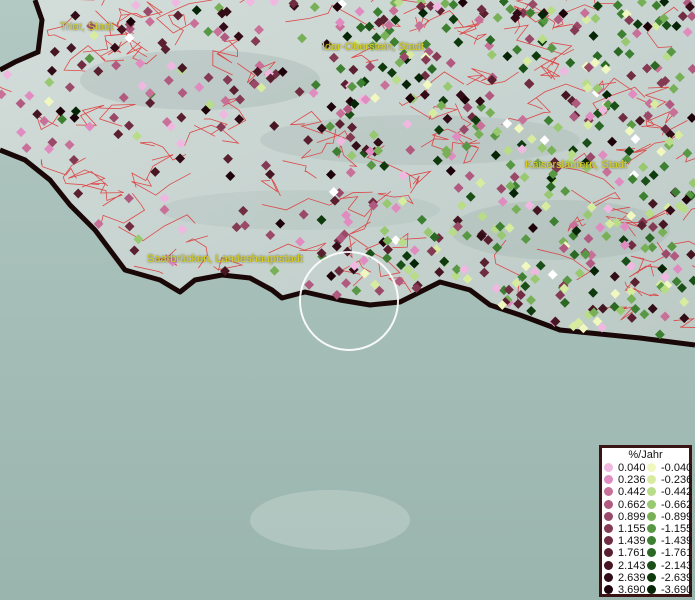 The height and width of the screenshot is (600, 695). Describe the element at coordinates (632, 590) in the screenshot. I see `legend-value: 3.690` at that location.